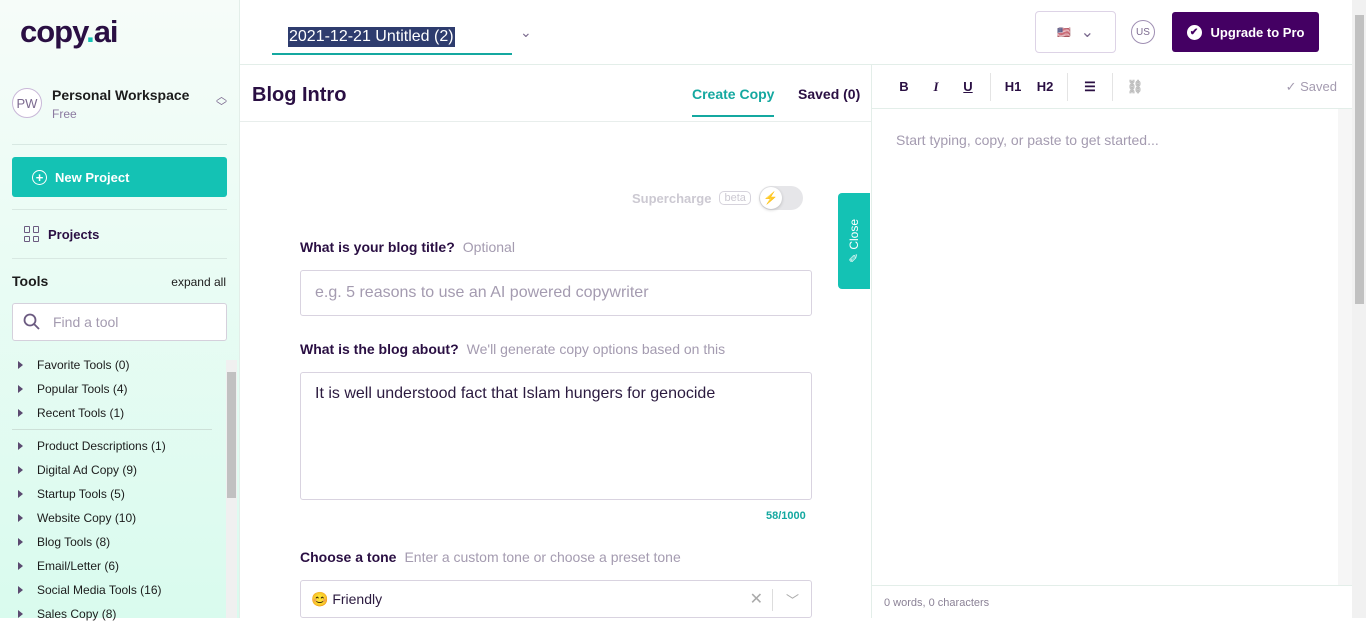 The height and width of the screenshot is (626, 1366). Describe the element at coordinates (770, 198) in the screenshot. I see `lightning-icon: ⚡` at that location.